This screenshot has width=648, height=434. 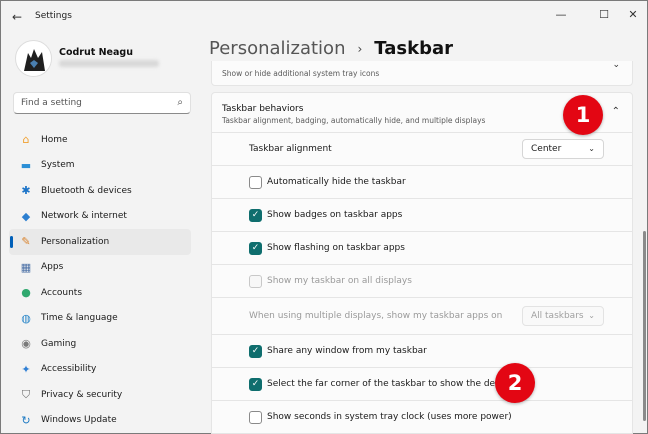 I want to click on sidebar-item-accounts: ● Accounts, so click(x=100, y=293).